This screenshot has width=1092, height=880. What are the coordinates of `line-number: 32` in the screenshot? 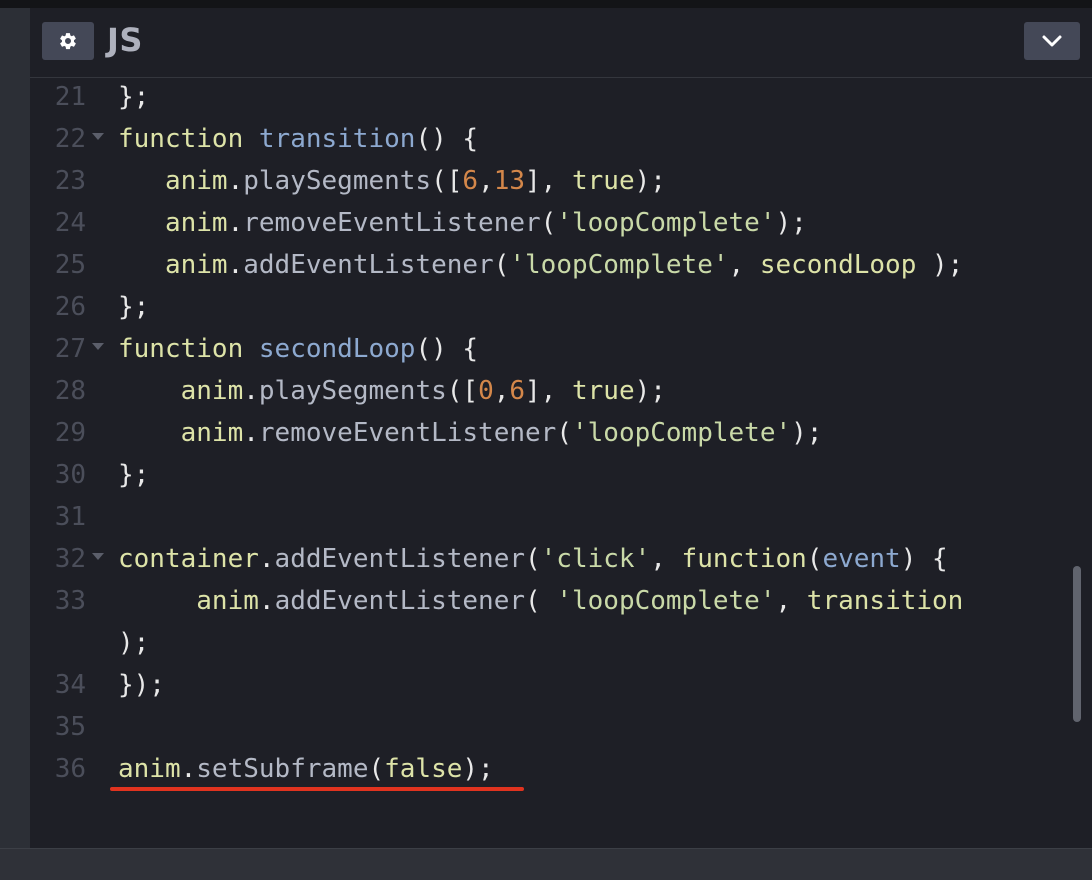 It's located at (70, 559).